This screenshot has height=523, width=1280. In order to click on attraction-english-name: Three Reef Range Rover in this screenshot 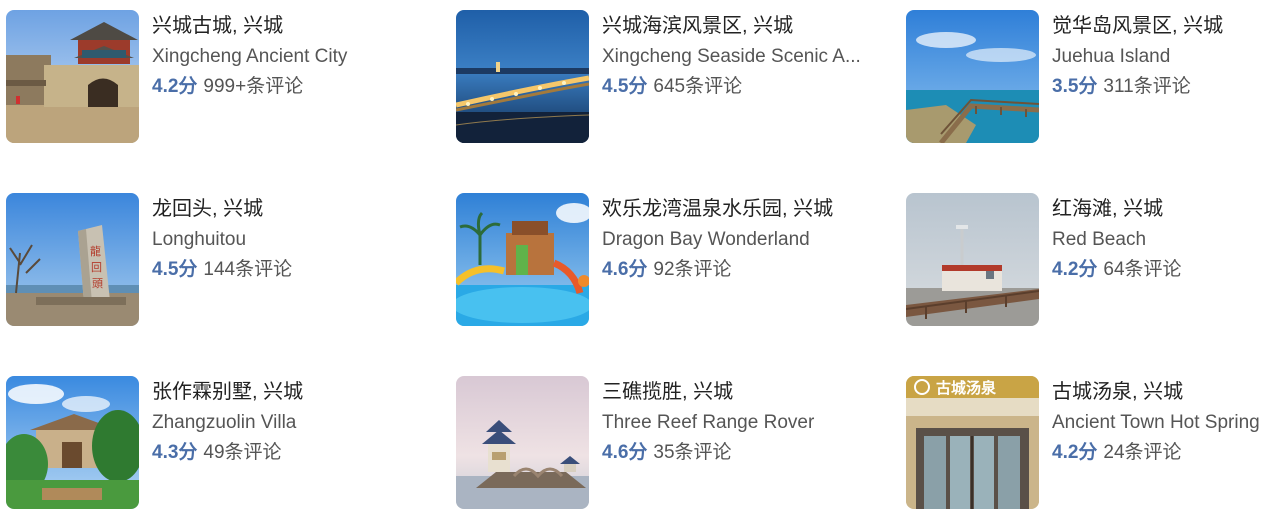, I will do `click(708, 423)`.